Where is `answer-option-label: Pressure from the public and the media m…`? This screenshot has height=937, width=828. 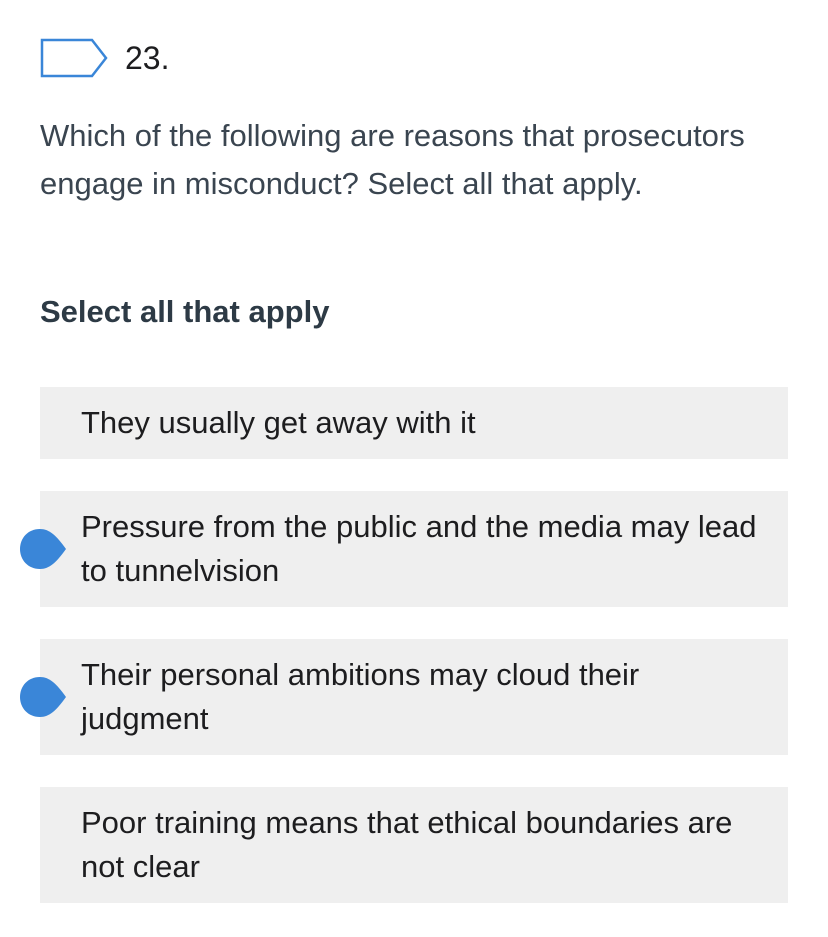
answer-option-label: Pressure from the public and the media m… is located at coordinates (419, 548).